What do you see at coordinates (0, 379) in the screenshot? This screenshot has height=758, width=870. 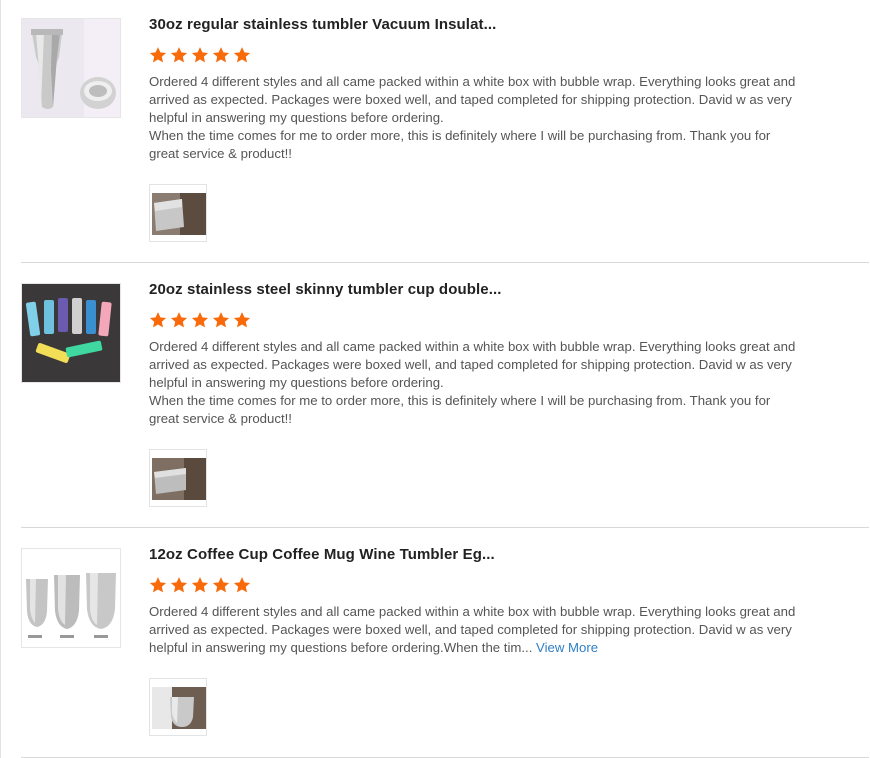 I see `left-border` at bounding box center [0, 379].